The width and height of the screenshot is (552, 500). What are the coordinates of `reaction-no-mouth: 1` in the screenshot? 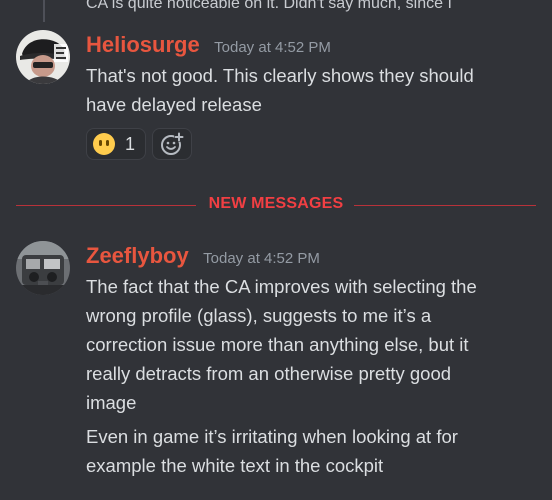 It's located at (116, 144).